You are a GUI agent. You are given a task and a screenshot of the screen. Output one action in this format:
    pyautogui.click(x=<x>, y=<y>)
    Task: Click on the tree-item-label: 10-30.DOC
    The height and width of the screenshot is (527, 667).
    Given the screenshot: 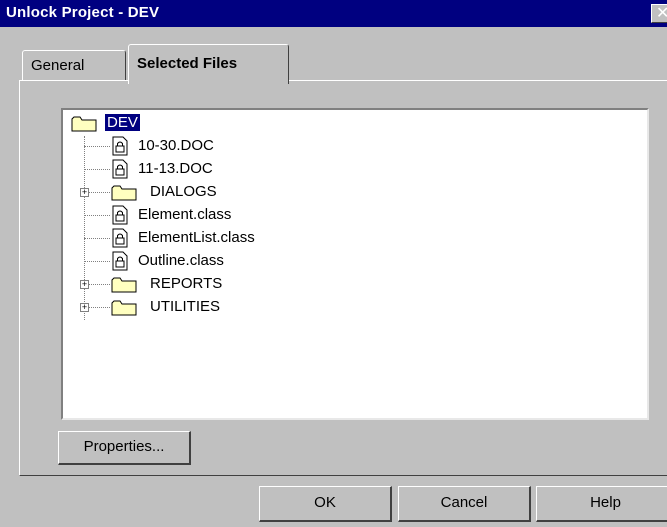 What is the action you would take?
    pyautogui.click(x=176, y=145)
    